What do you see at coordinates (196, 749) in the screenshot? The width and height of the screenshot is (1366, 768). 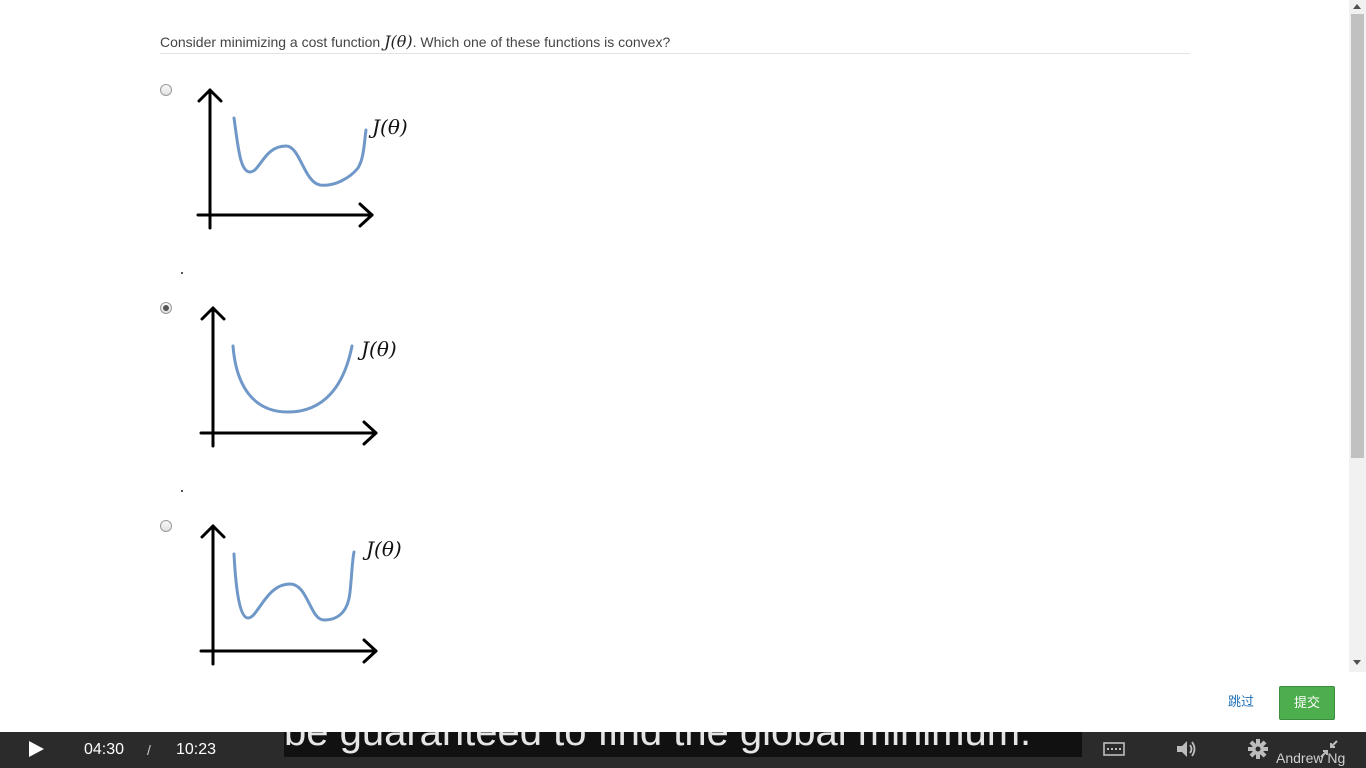 I see `total-time: 10:23` at bounding box center [196, 749].